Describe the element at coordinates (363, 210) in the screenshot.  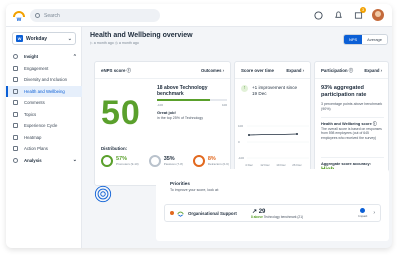
I see `impact-dot-icon` at that location.